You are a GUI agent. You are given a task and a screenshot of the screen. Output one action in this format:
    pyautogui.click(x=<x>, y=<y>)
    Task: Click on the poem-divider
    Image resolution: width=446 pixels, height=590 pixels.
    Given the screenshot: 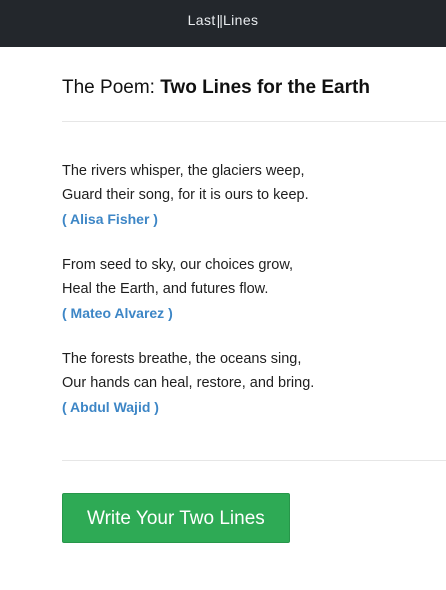 What is the action you would take?
    pyautogui.click(x=254, y=460)
    